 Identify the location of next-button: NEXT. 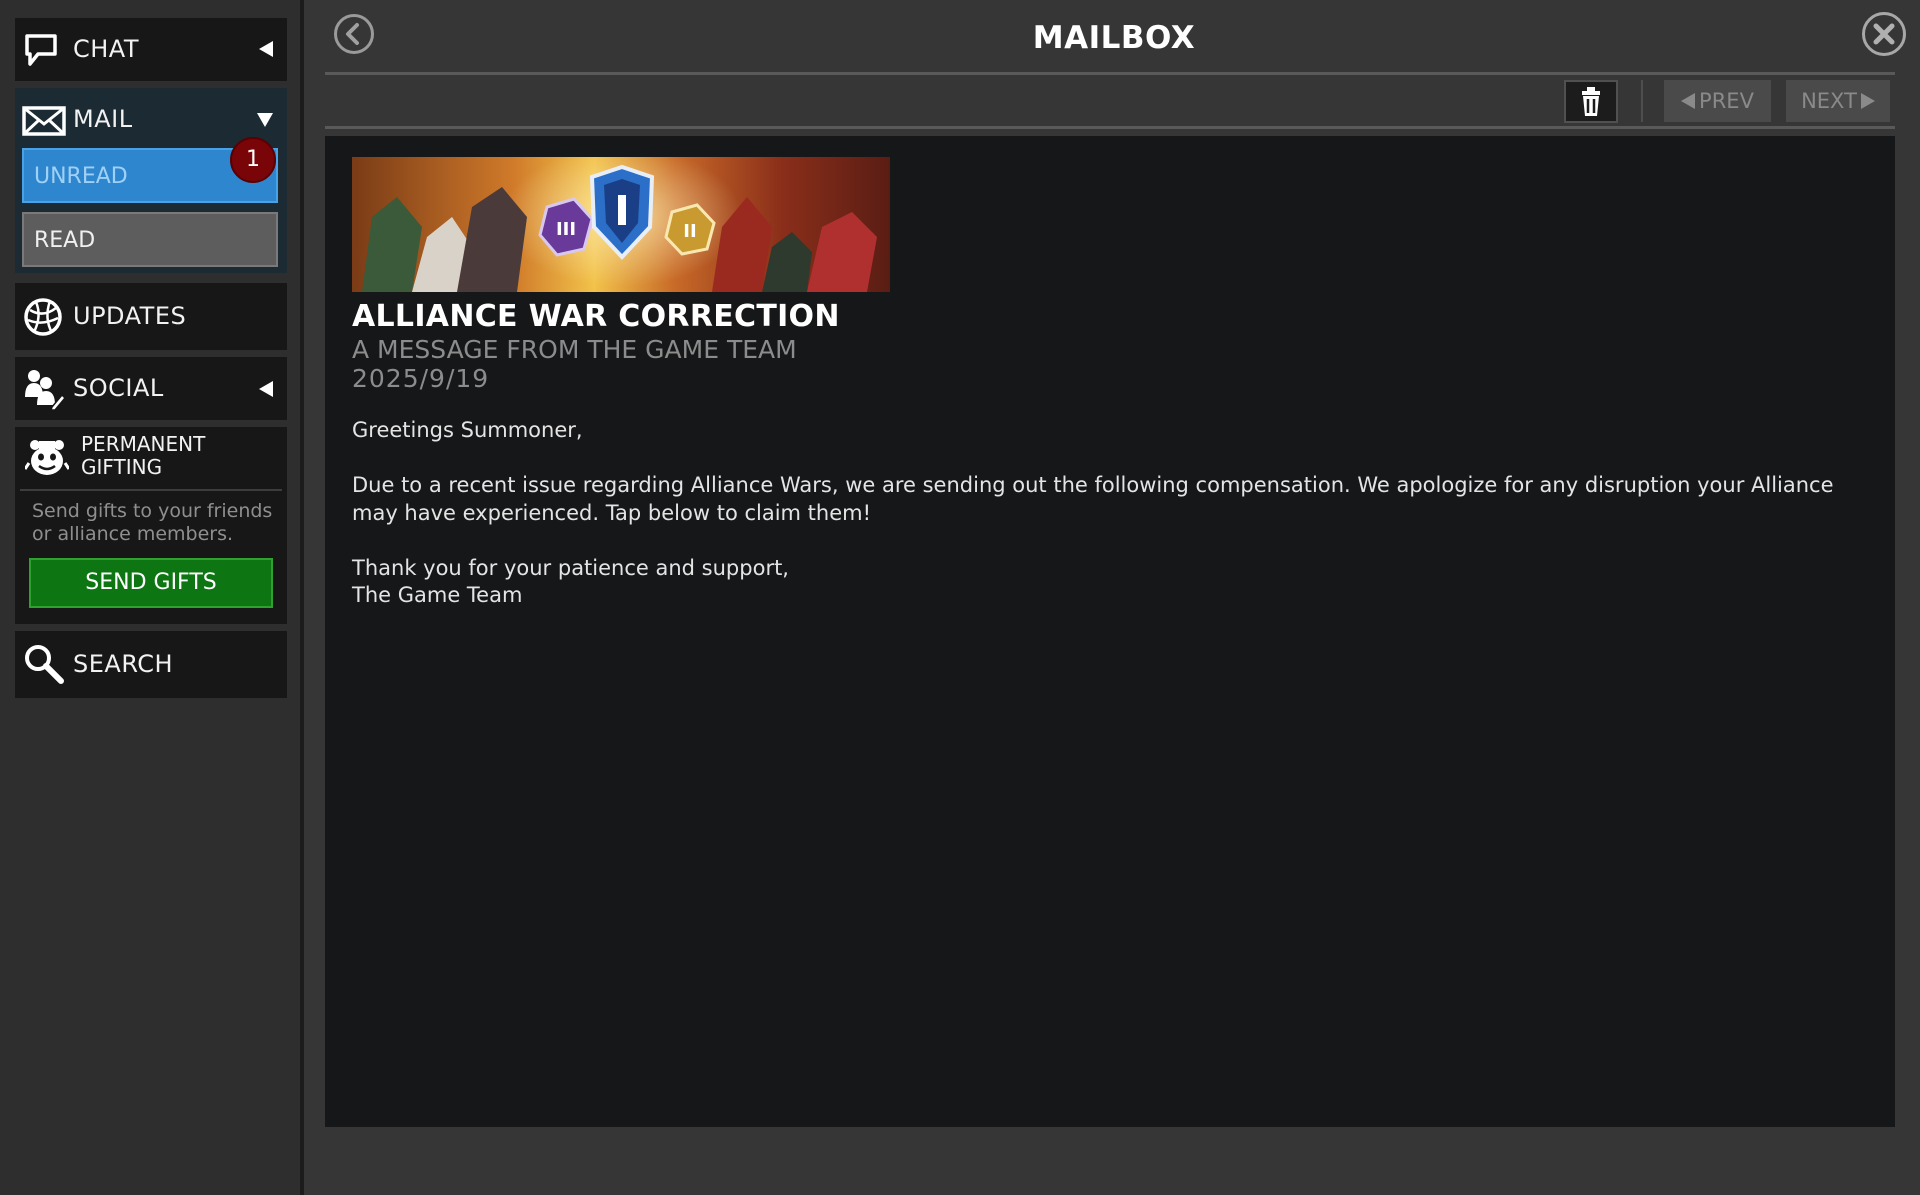
(1838, 101).